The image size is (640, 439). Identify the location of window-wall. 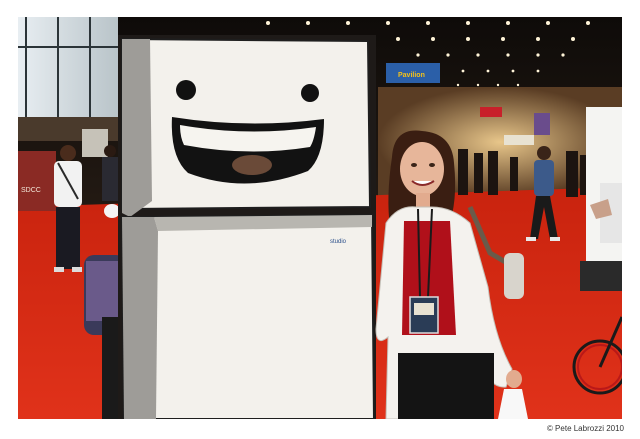
(68, 67).